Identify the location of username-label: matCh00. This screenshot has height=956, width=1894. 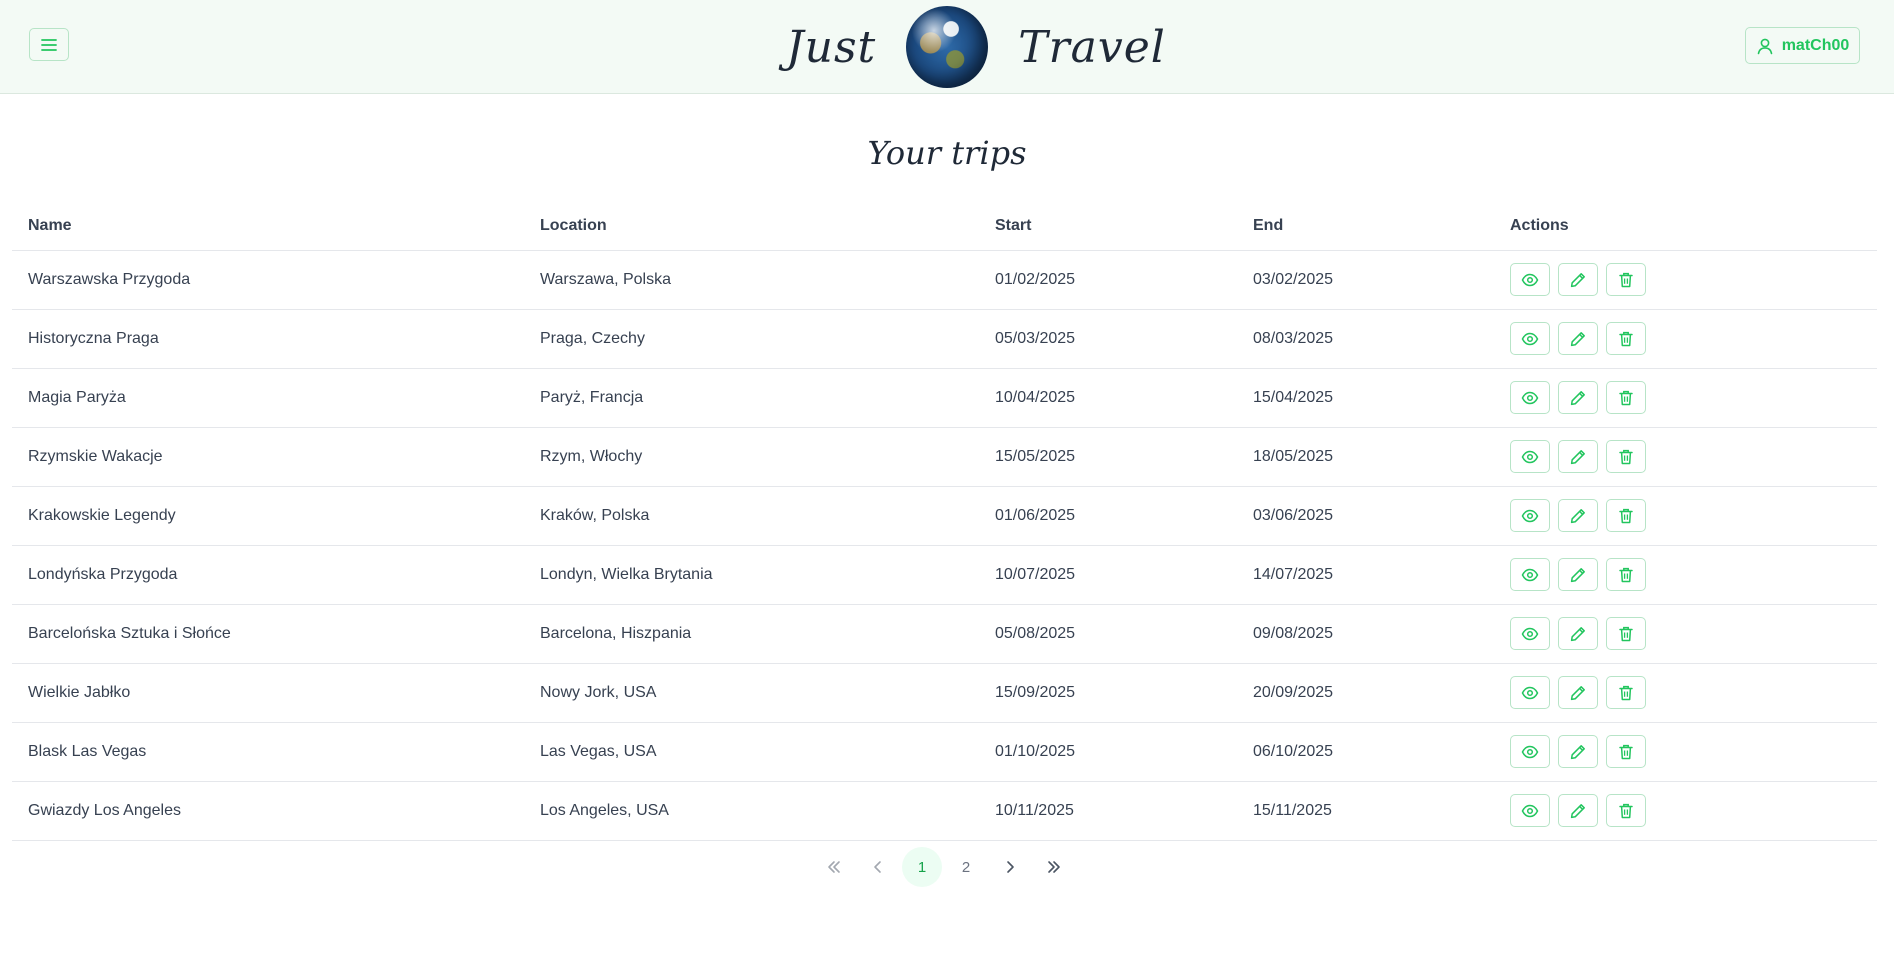
(1815, 45).